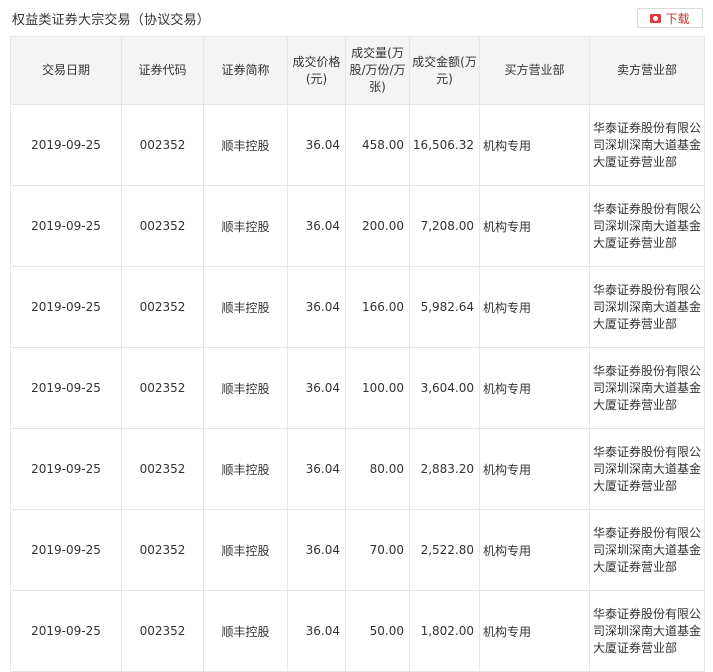  What do you see at coordinates (316, 70) in the screenshot?
I see `col-header-price: 成交价格(元)` at bounding box center [316, 70].